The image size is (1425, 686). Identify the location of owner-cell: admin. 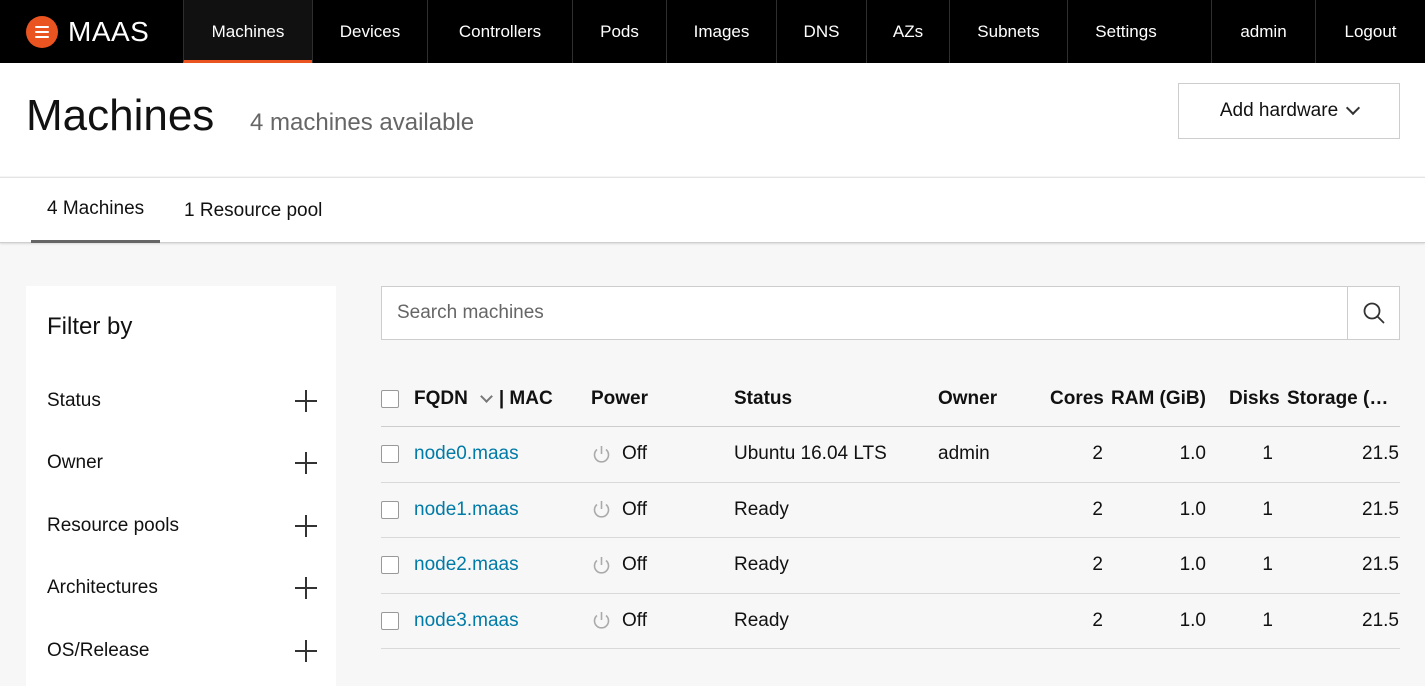
(964, 454).